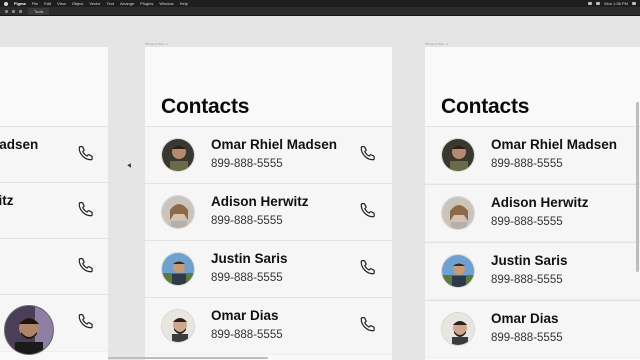 The height and width of the screenshot is (360, 640). What do you see at coordinates (54, 210) in the screenshot?
I see `contact-row: witz` at bounding box center [54, 210].